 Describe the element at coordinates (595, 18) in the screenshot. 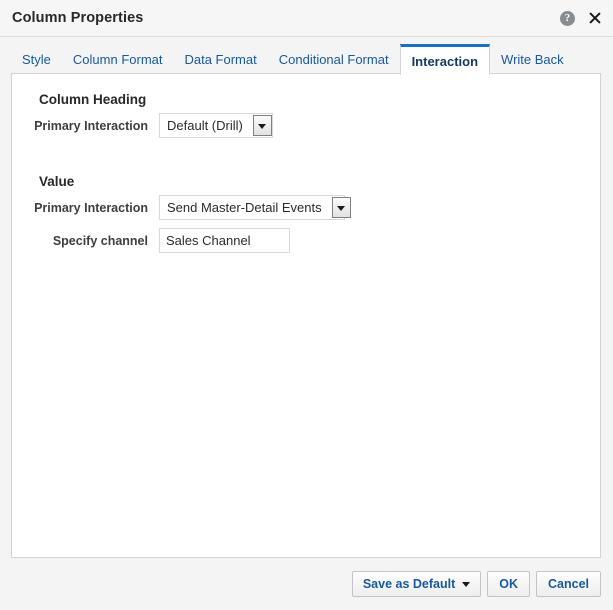

I see `close-icon` at that location.